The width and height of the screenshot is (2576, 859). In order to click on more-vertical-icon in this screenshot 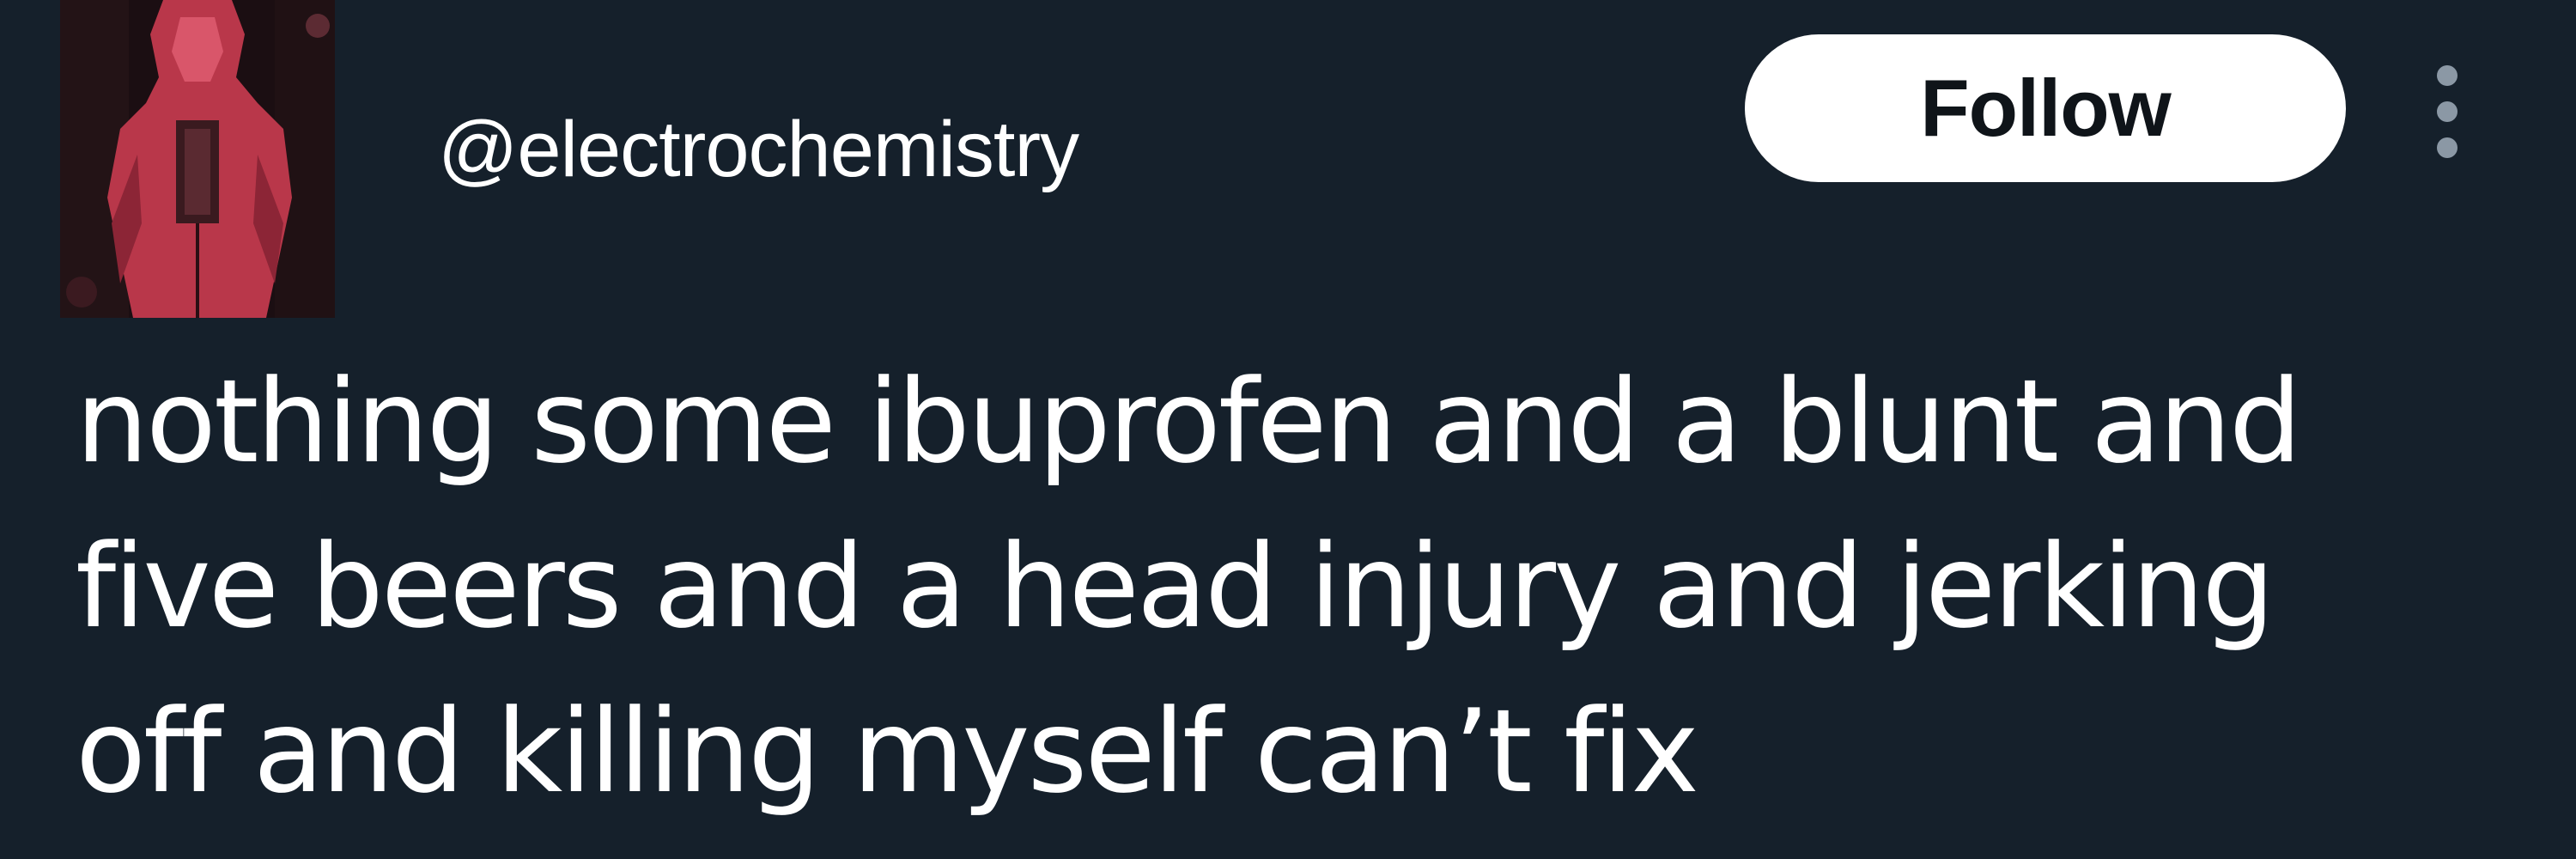, I will do `click(2448, 112)`.